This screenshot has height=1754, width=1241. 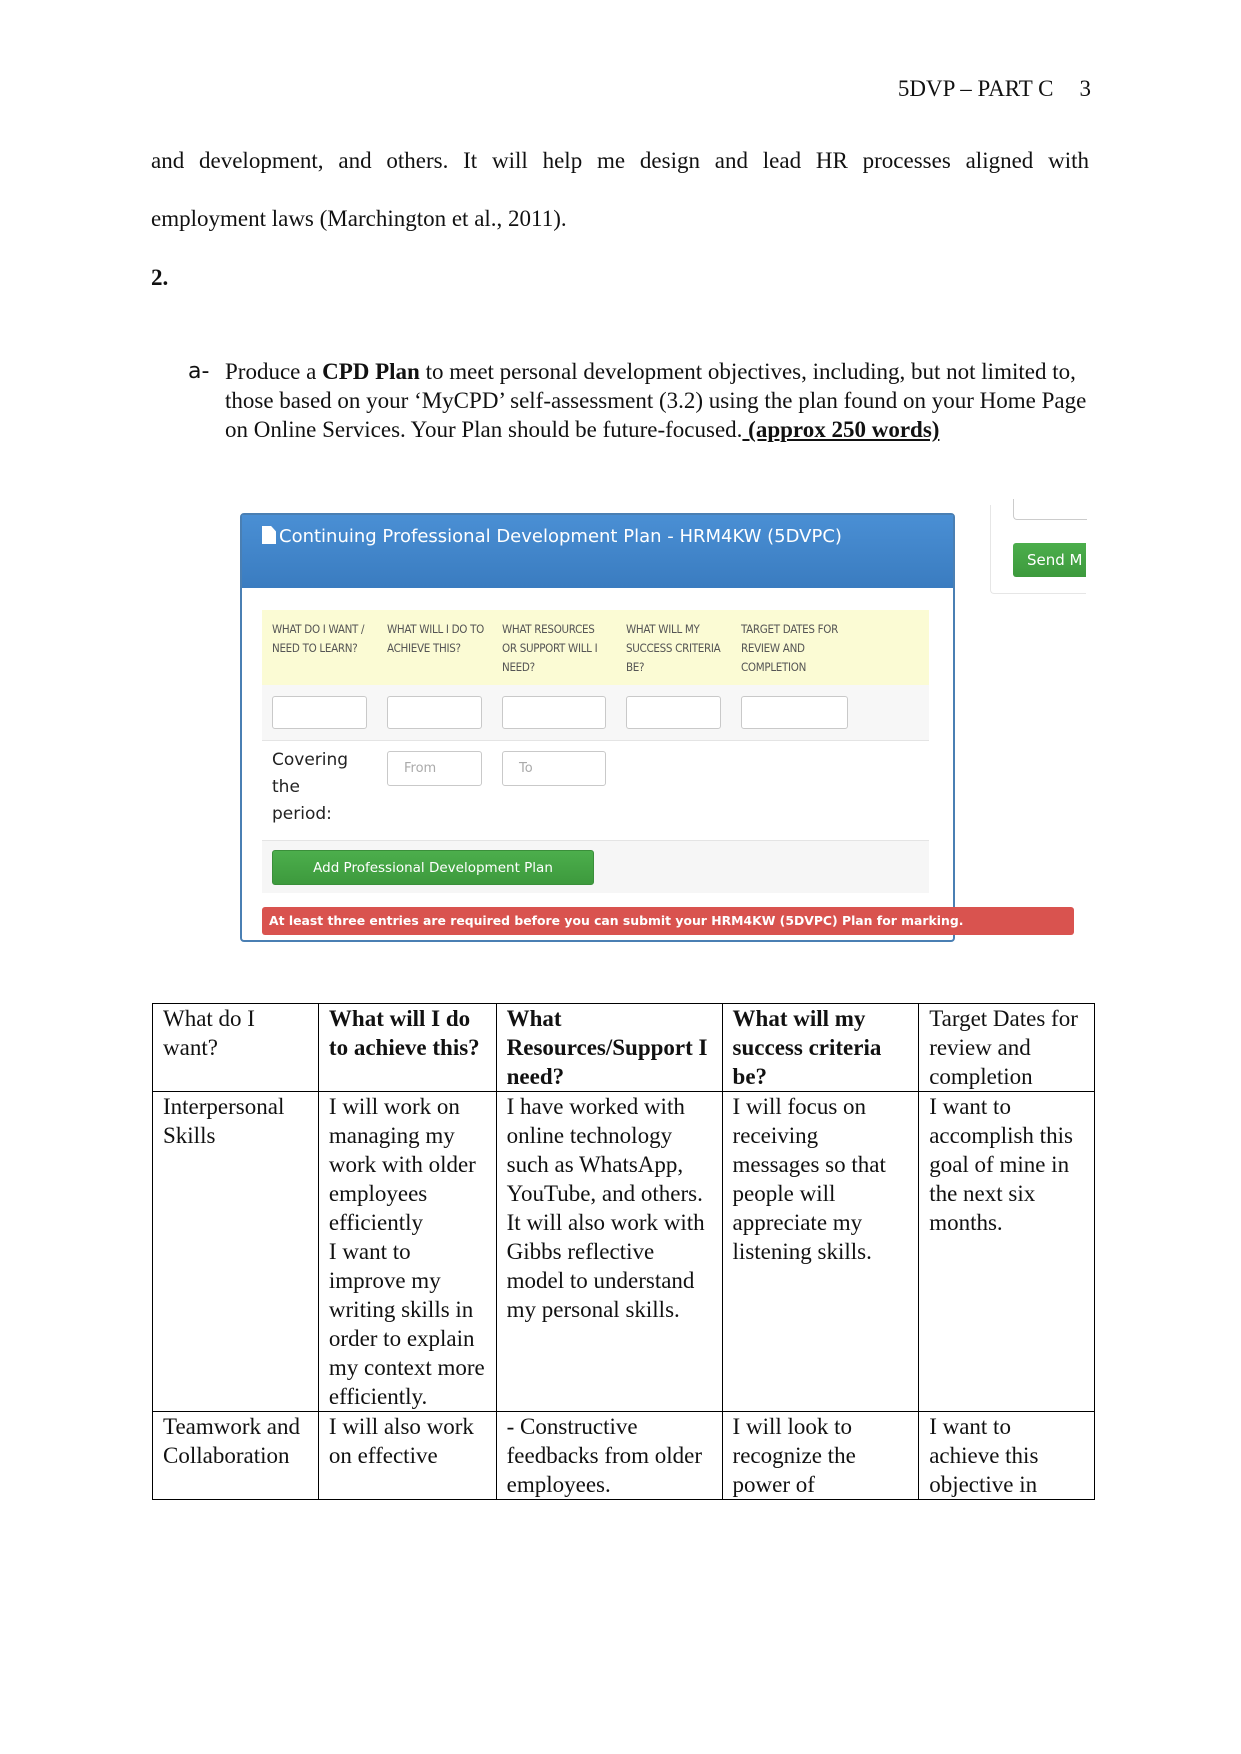 What do you see at coordinates (310, 787) in the screenshot?
I see `period-label: Covering the period:` at bounding box center [310, 787].